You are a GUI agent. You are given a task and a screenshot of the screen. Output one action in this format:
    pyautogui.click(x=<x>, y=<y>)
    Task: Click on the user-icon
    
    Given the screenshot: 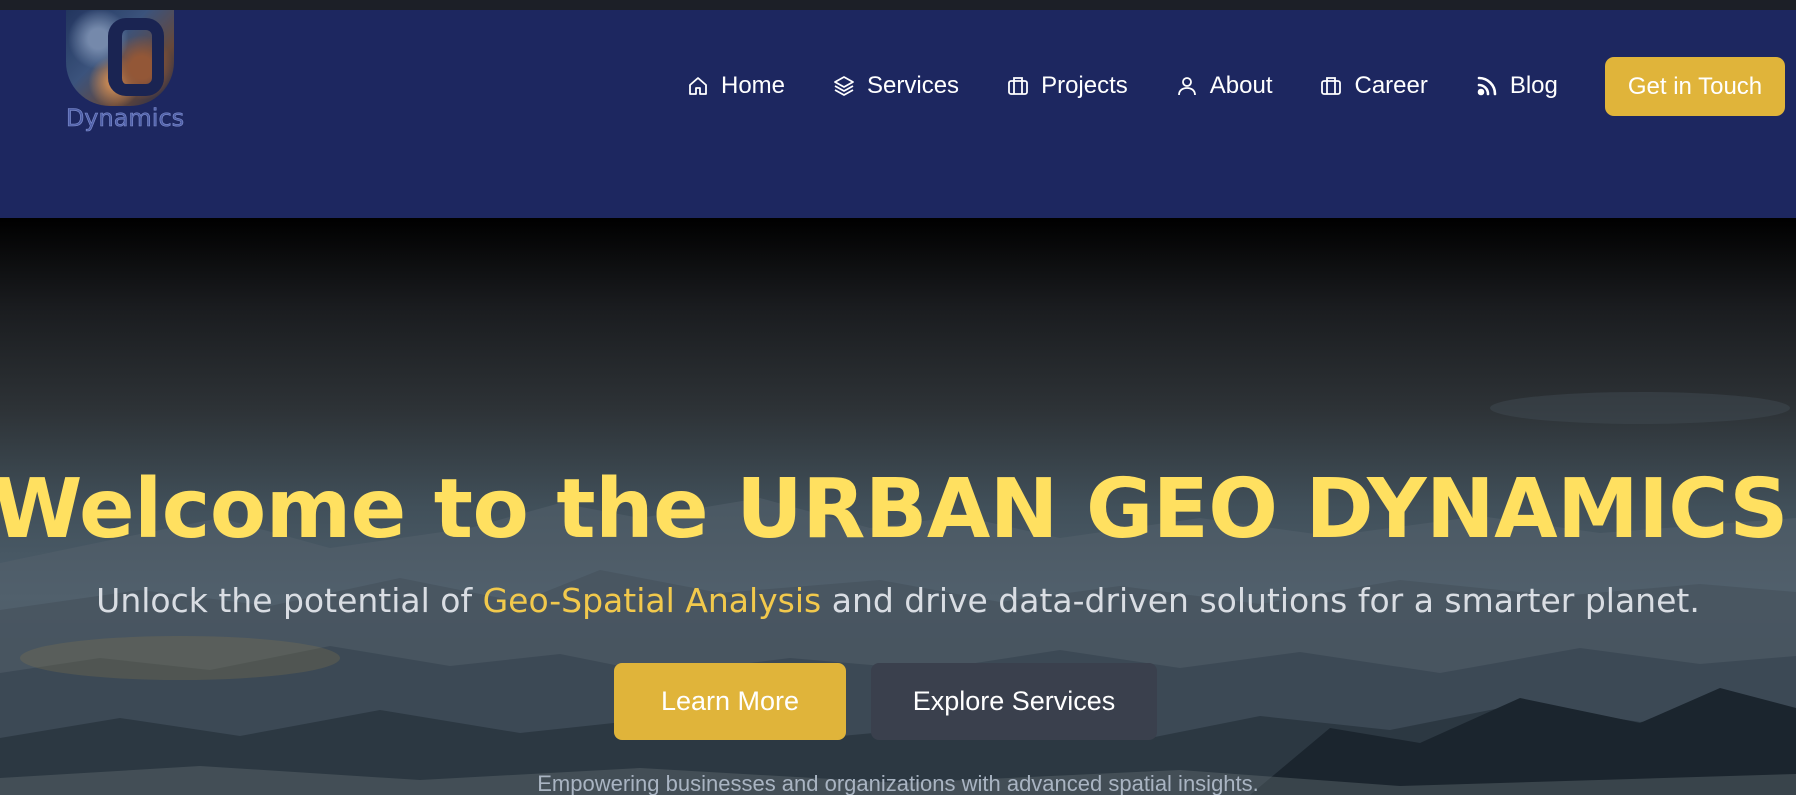 What is the action you would take?
    pyautogui.click(x=1186, y=86)
    